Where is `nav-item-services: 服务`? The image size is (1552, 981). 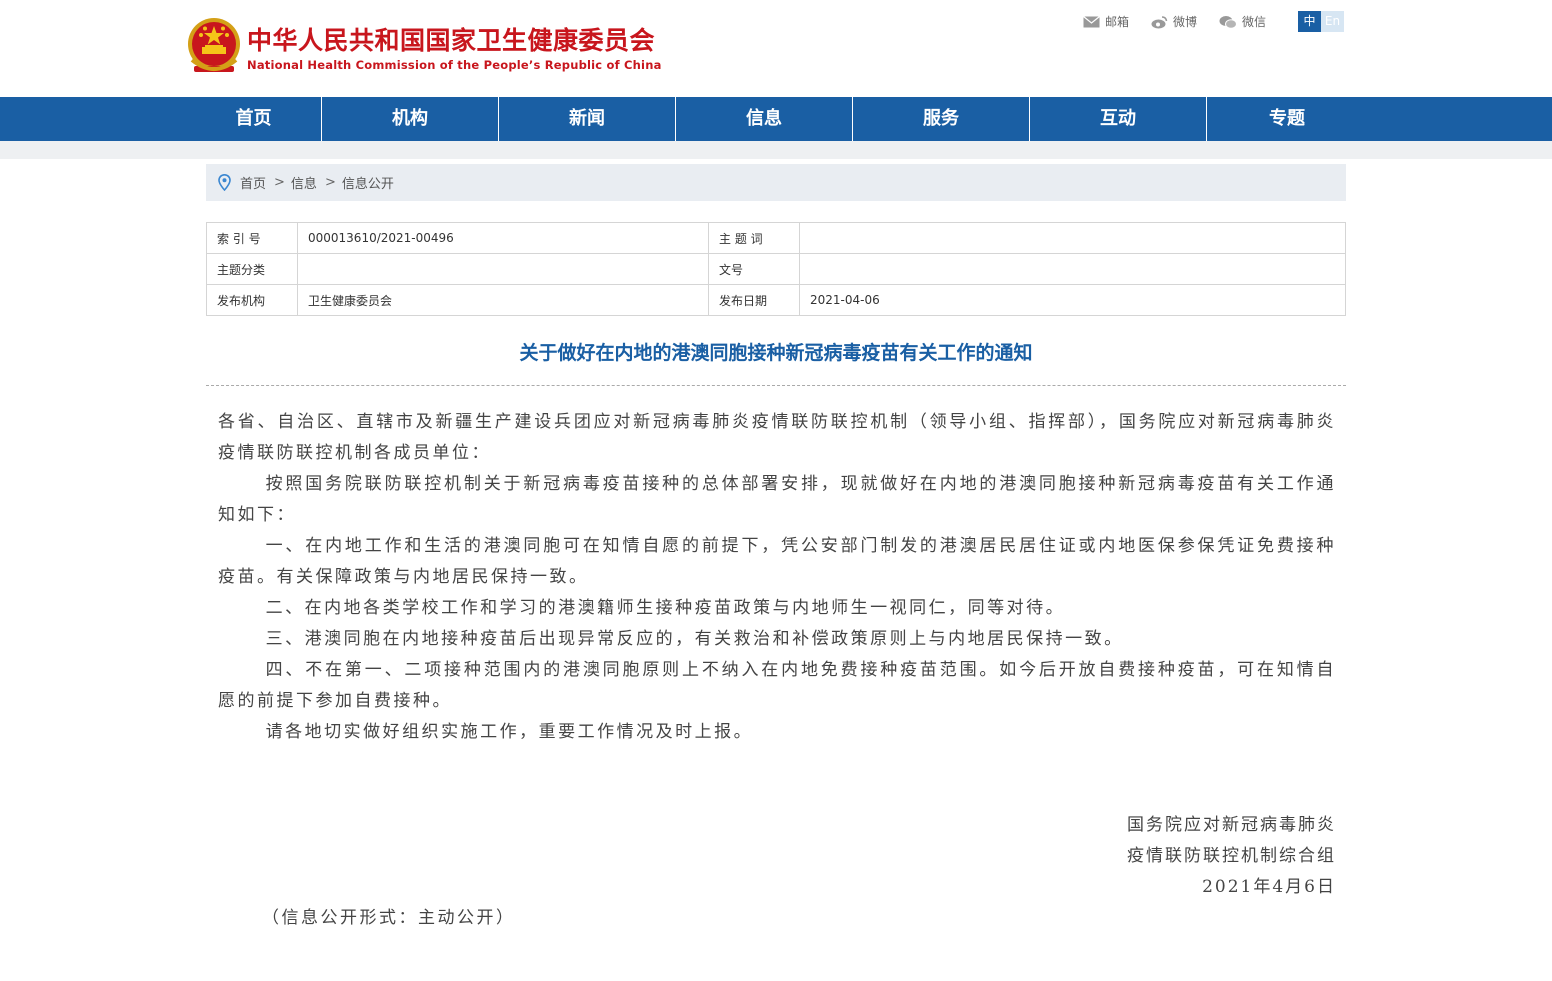 nav-item-services: 服务 is located at coordinates (941, 119).